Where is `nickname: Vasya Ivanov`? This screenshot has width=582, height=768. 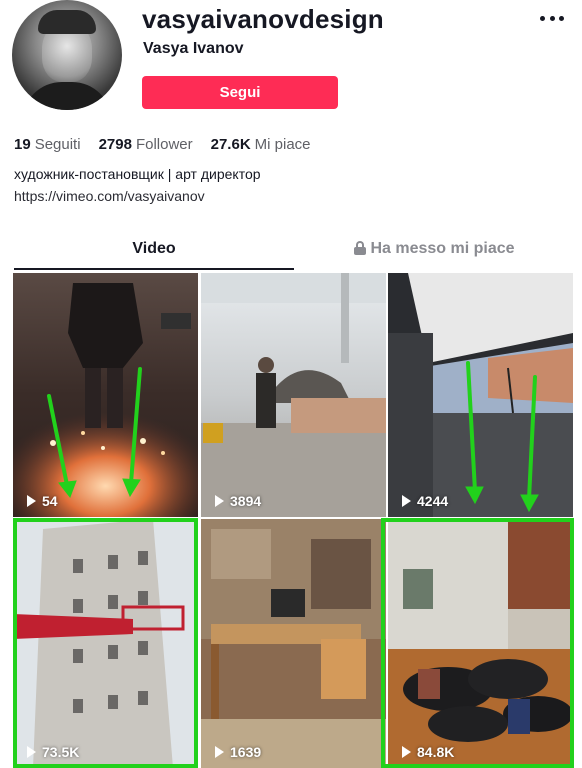 nickname: Vasya Ivanov is located at coordinates (193, 48).